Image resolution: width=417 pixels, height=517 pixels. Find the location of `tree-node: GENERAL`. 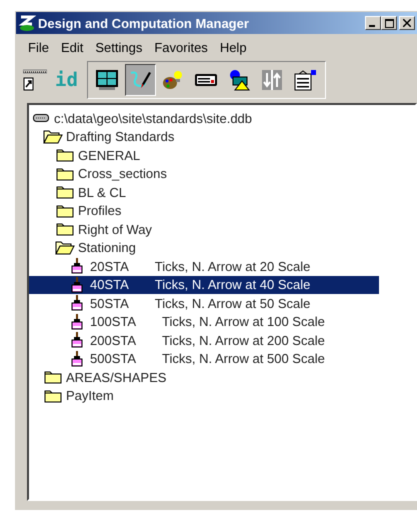

tree-node: GENERAL is located at coordinates (198, 155).